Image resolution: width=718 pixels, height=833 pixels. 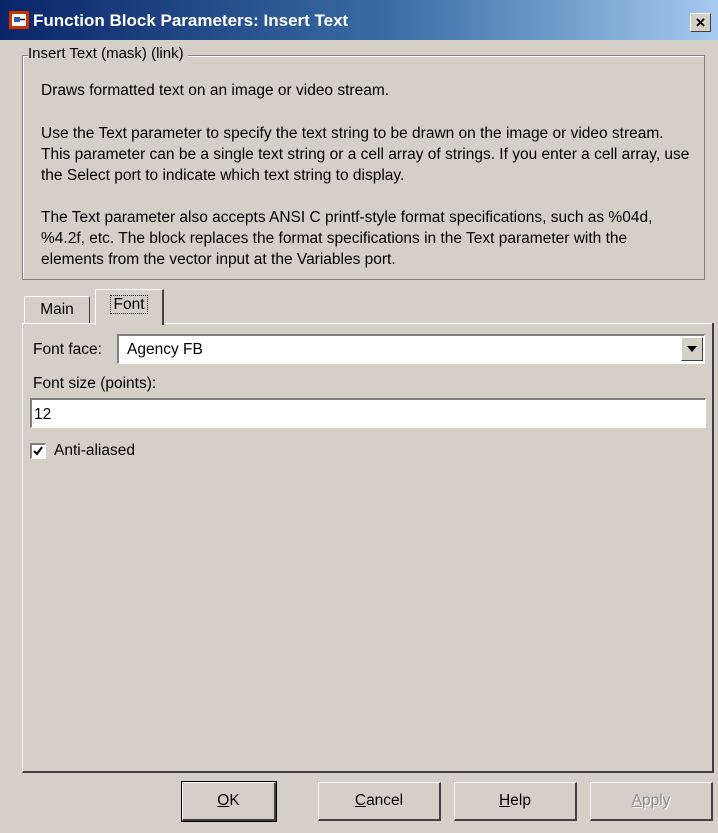 I want to click on cancel-button: Cancel, so click(x=379, y=801).